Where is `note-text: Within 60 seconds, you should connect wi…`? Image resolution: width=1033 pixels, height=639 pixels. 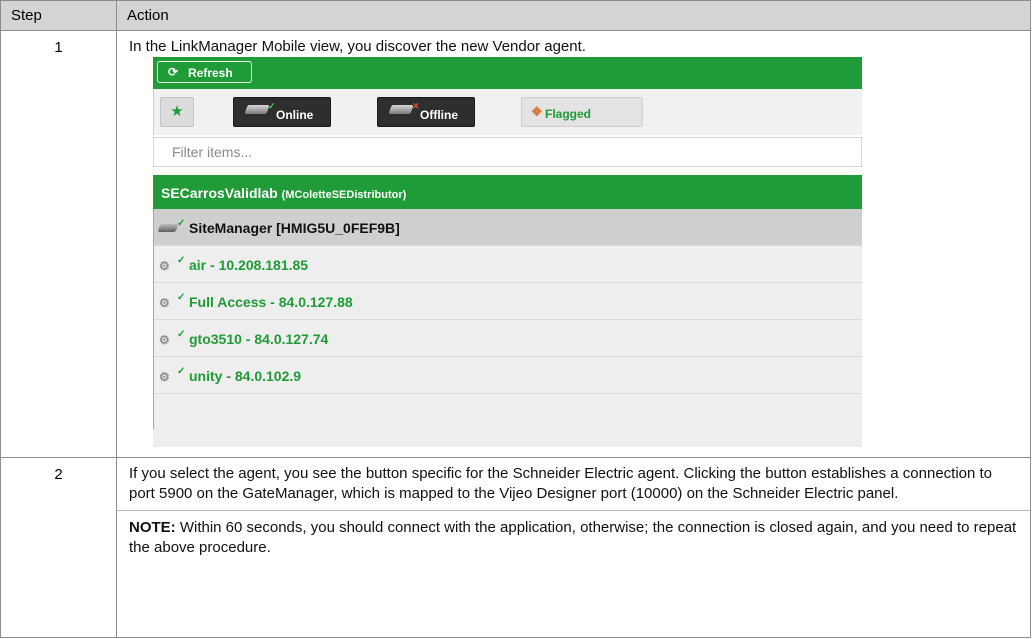
note-text: Within 60 seconds, you should connect wi… is located at coordinates (573, 537).